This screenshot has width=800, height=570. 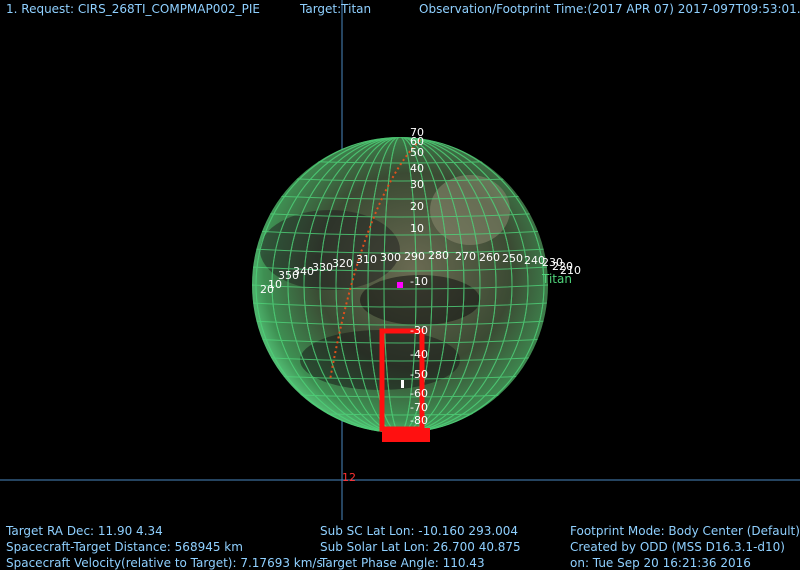 What do you see at coordinates (420, 547) in the screenshot?
I see `footer-center-2: Sub Solar Lat Lon: 26.700 40.875` at bounding box center [420, 547].